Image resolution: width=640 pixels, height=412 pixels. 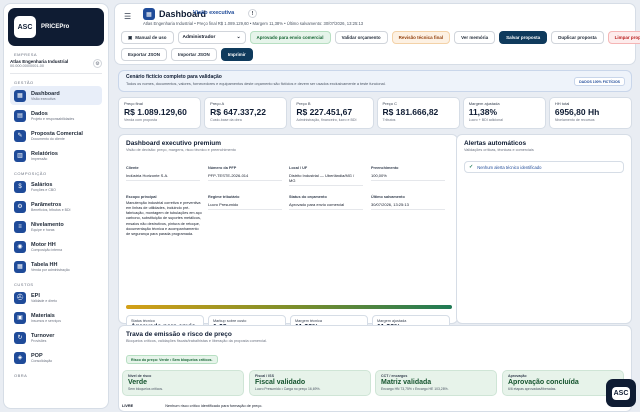 I want to click on brand-header: ASC PRICEPro, so click(x=56, y=27).